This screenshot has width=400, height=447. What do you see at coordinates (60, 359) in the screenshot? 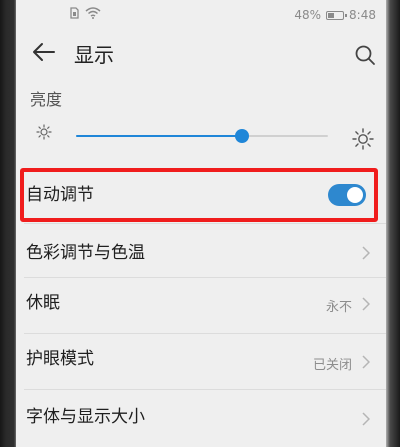
I see `eye-comfort-label: 护眼模式` at bounding box center [60, 359].